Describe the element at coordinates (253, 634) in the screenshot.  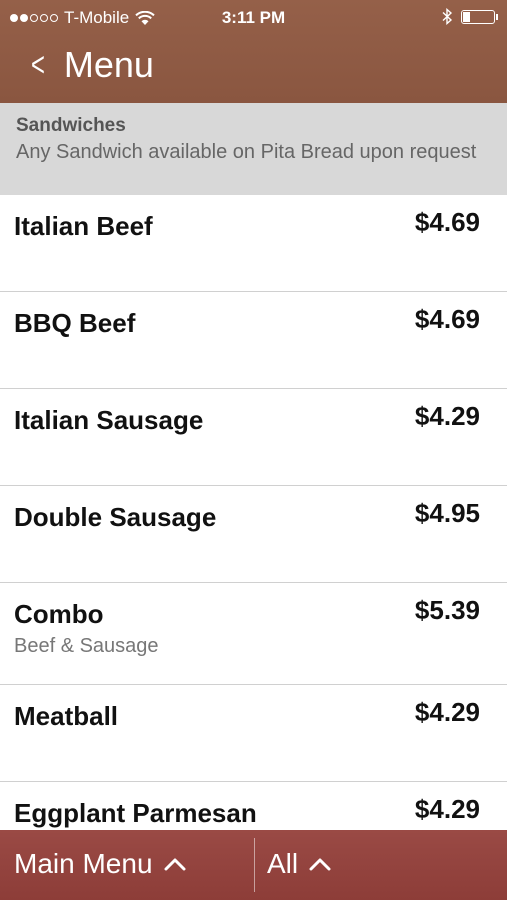
I see `menu-item: Combo $5.39 Beef & Sausage` at that location.